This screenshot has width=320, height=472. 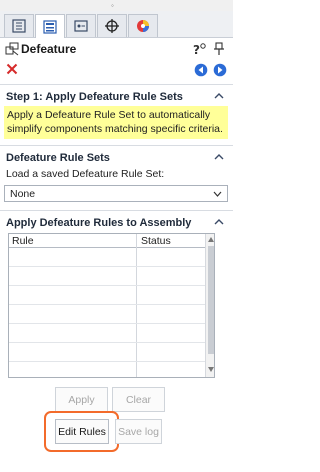 What do you see at coordinates (116, 70) in the screenshot?
I see `property-manager-actions` at bounding box center [116, 70].